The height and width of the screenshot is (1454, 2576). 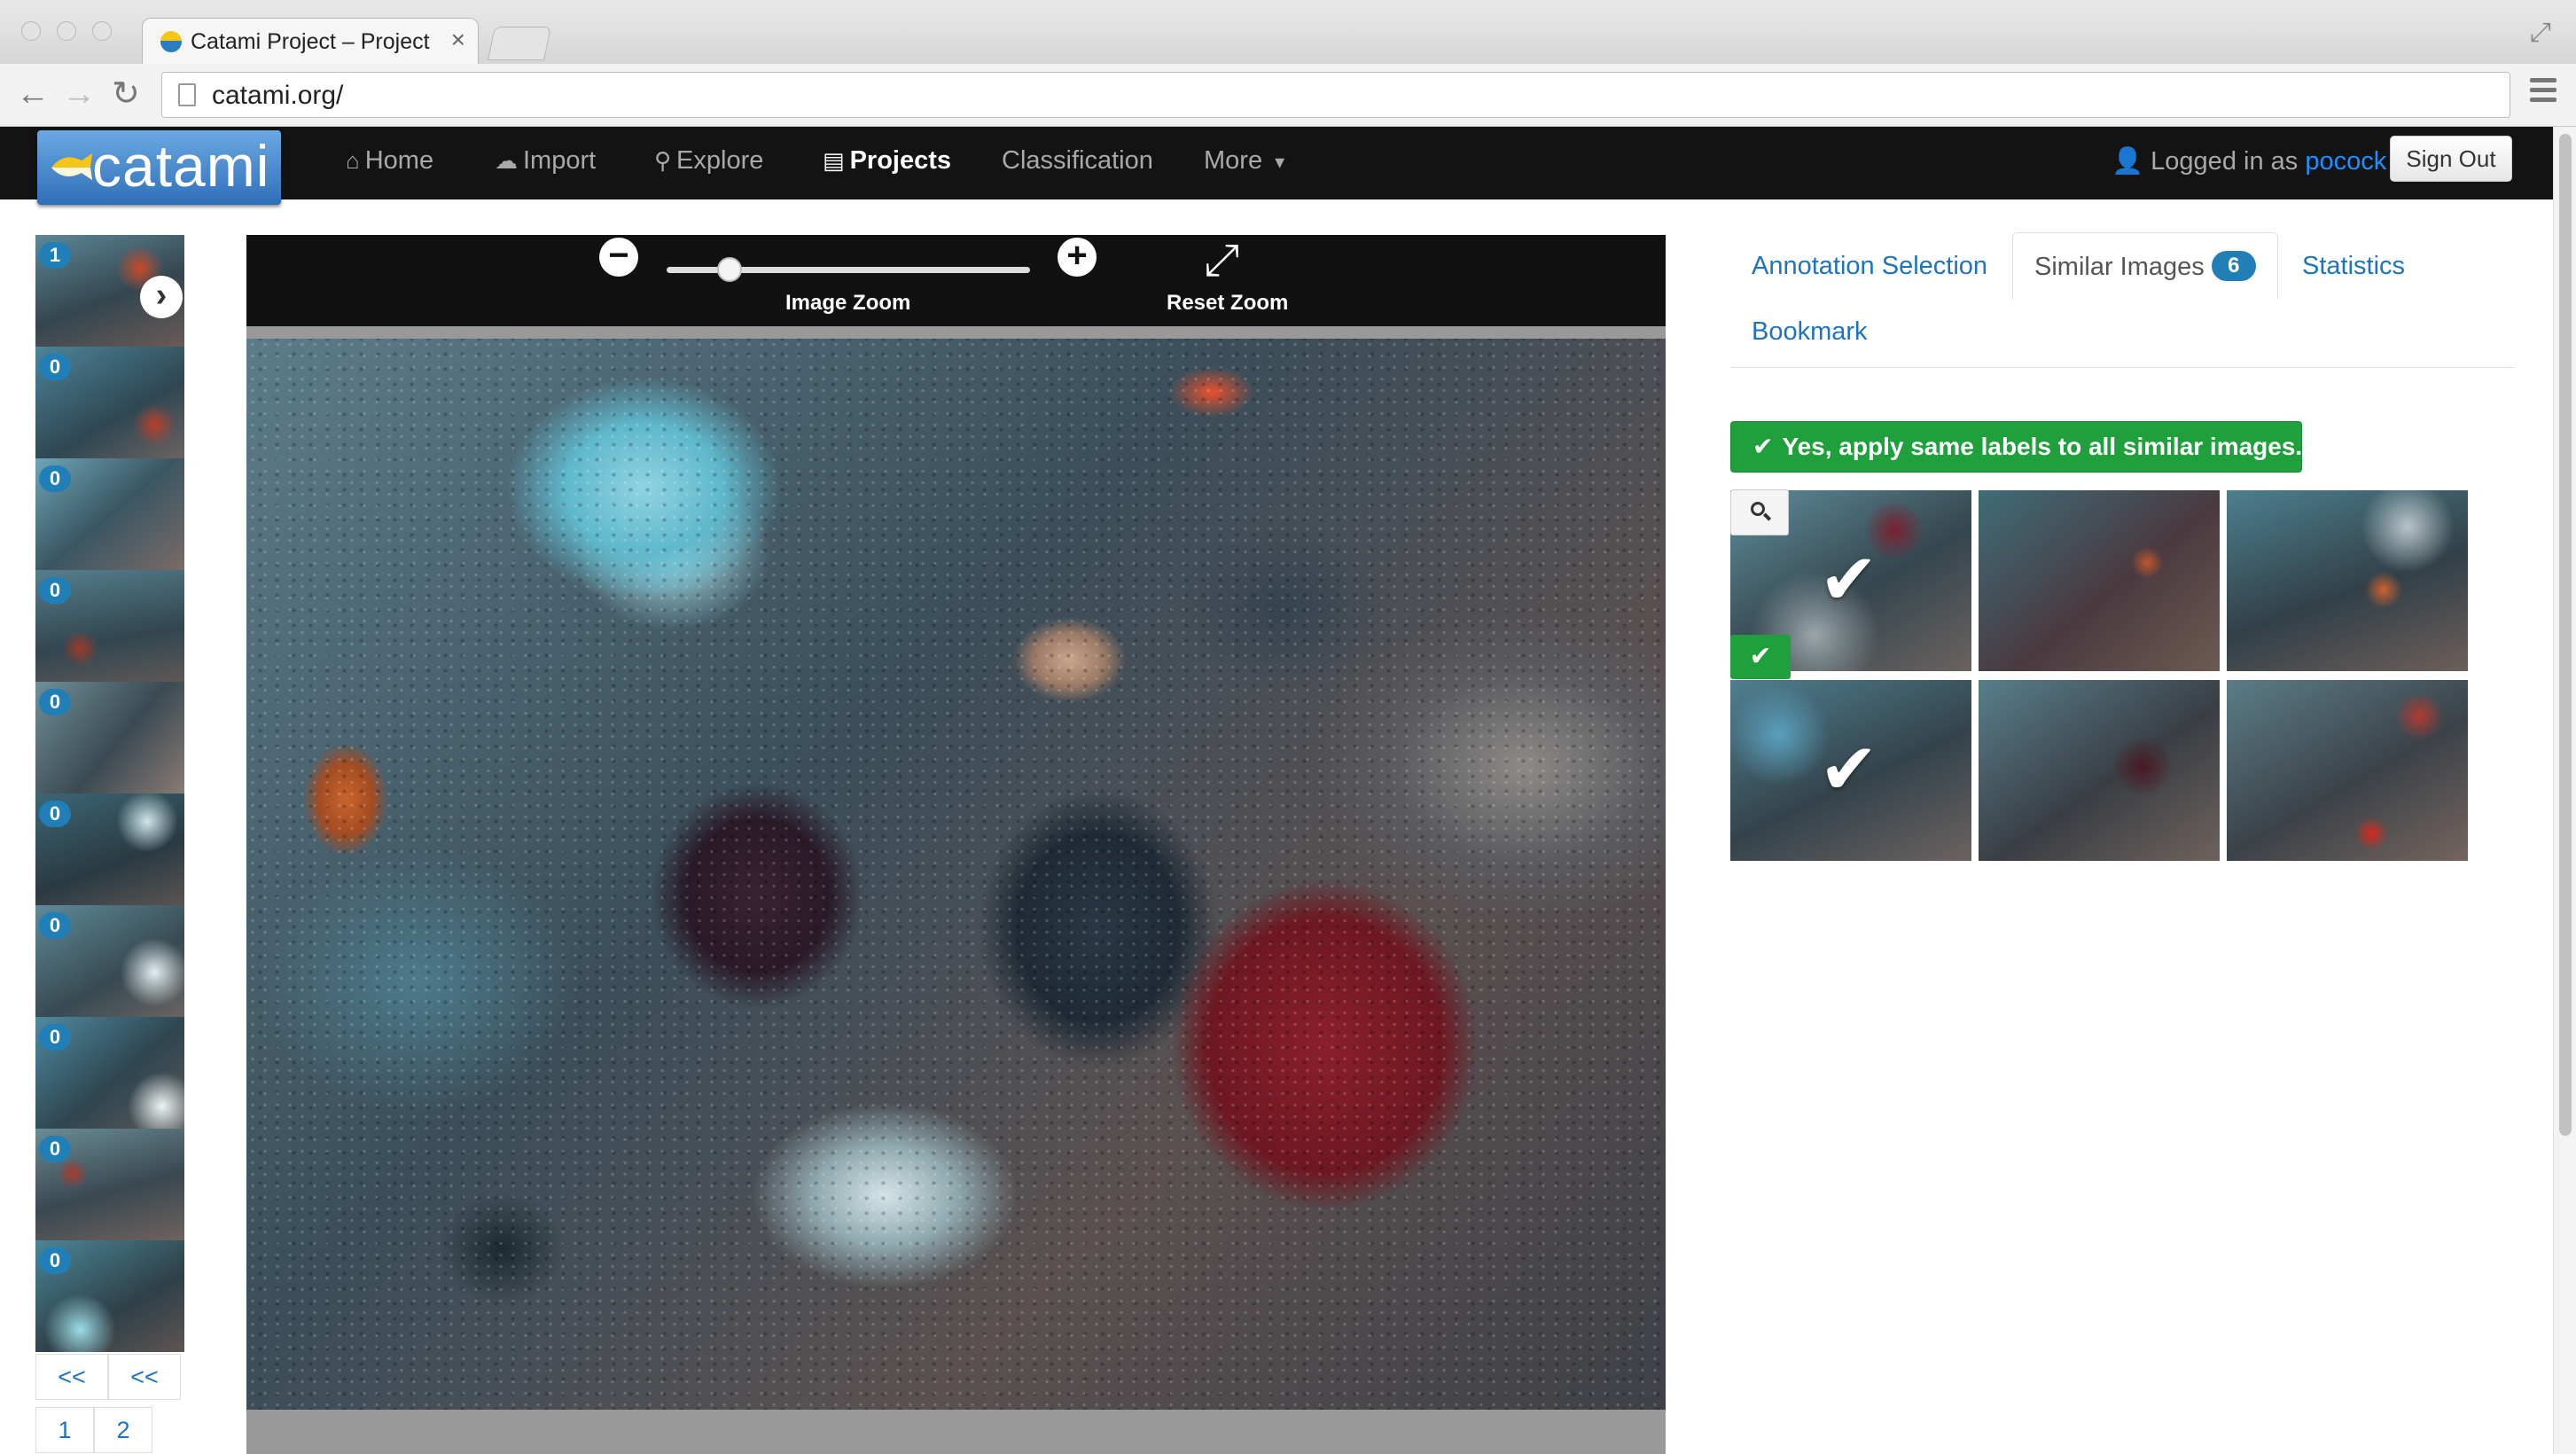 I want to click on fullscreen-icon: ⤢, so click(x=2540, y=33).